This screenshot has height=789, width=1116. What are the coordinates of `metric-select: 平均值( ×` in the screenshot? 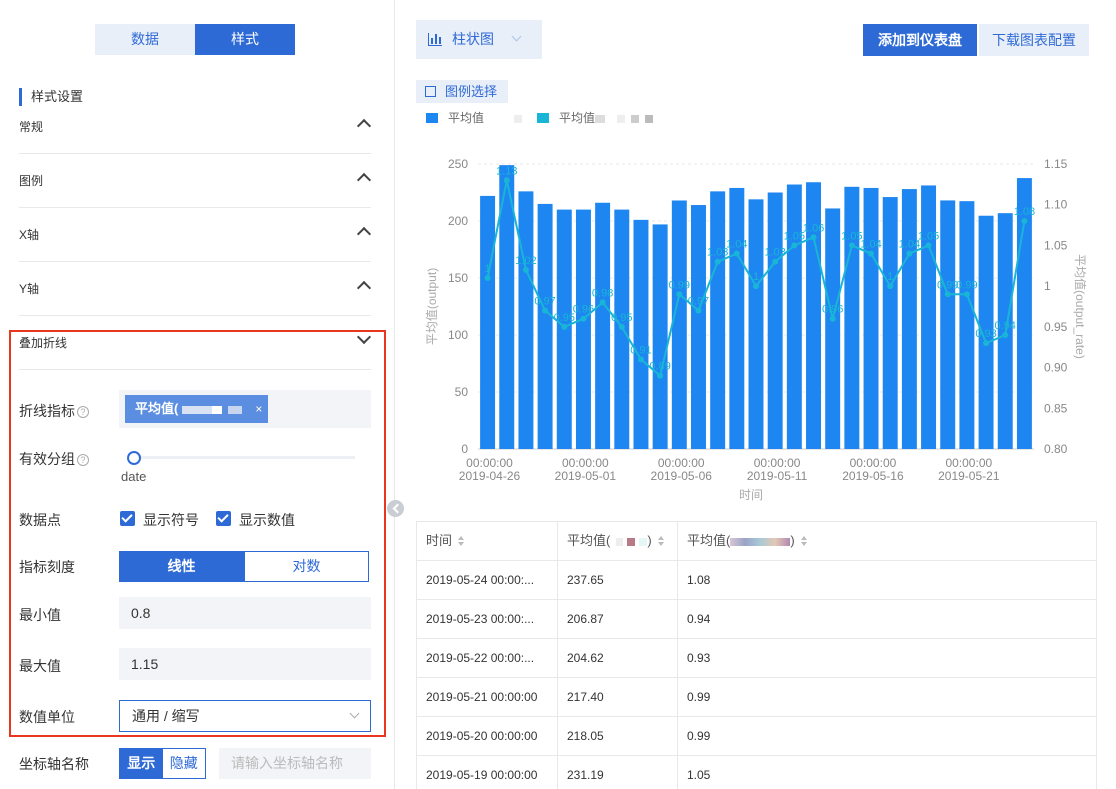 It's located at (245, 409).